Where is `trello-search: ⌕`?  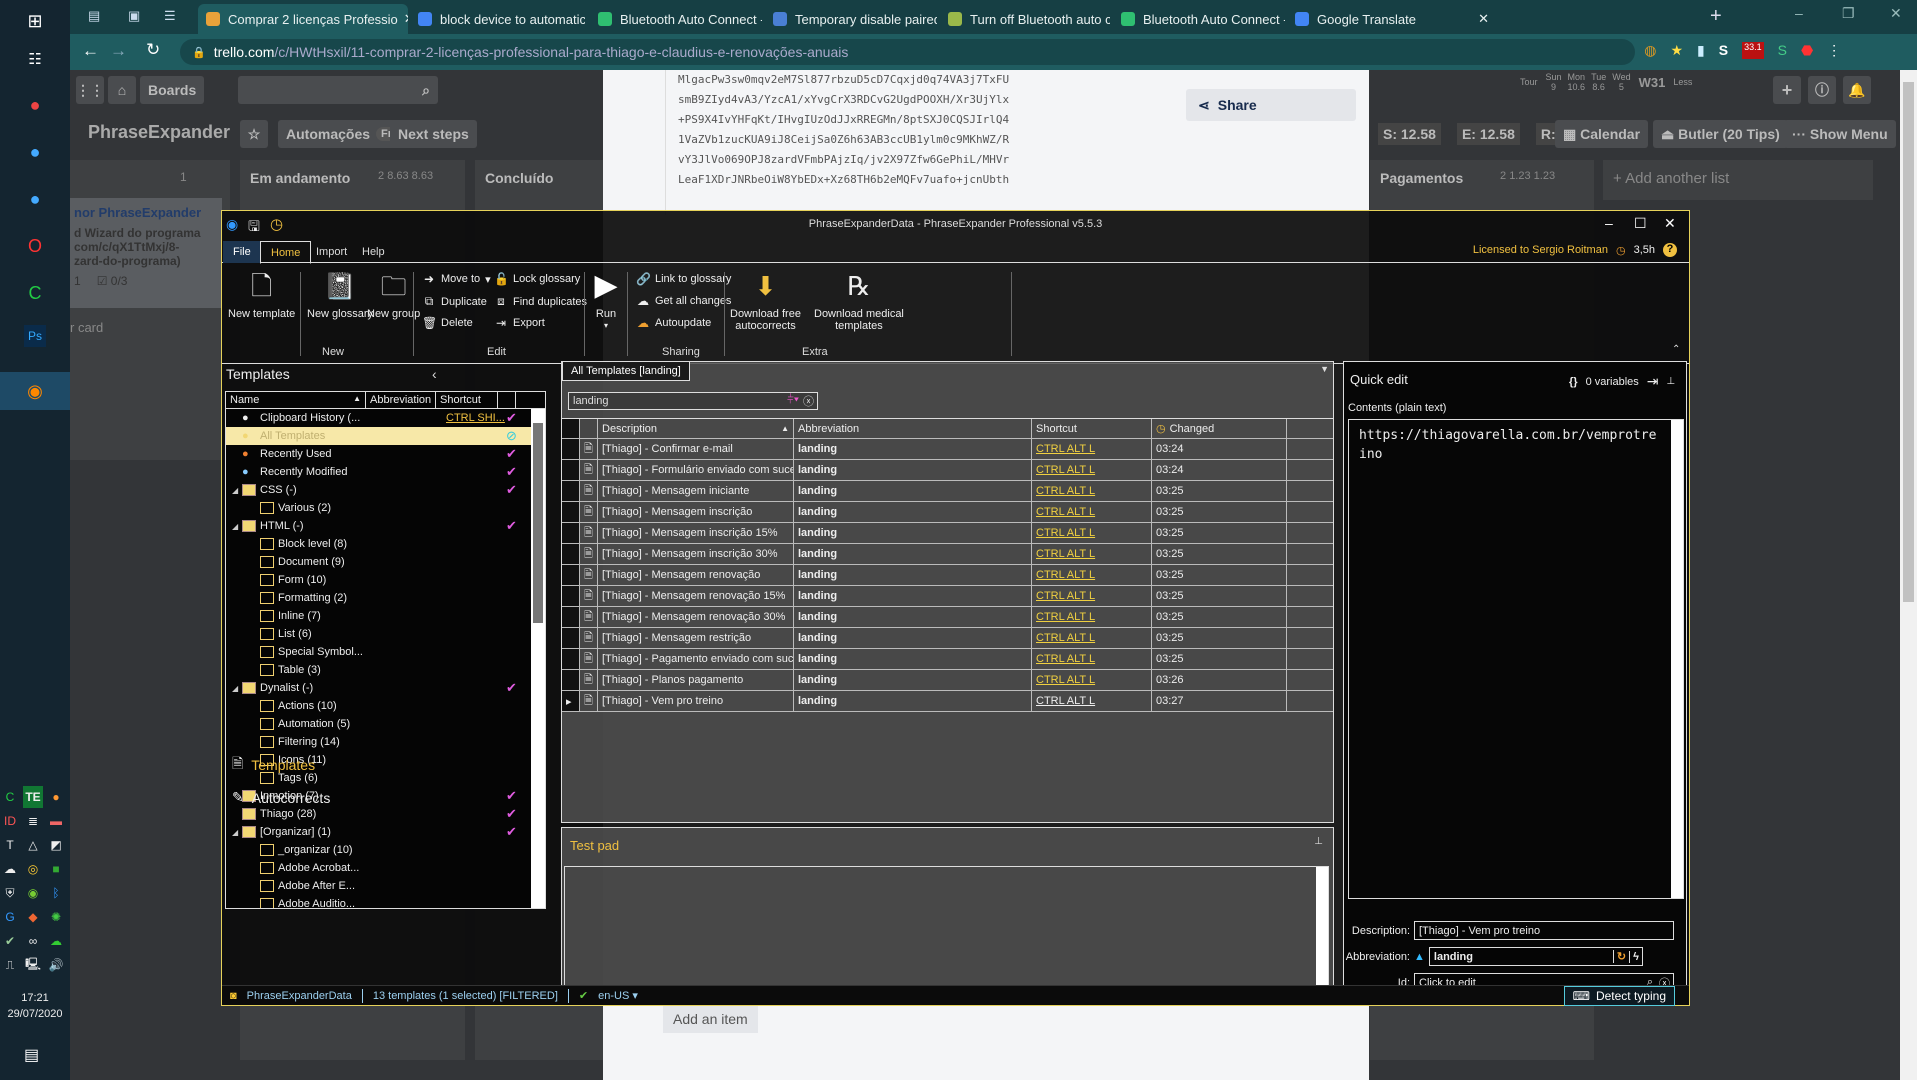
trello-search: ⌕ is located at coordinates (338, 90).